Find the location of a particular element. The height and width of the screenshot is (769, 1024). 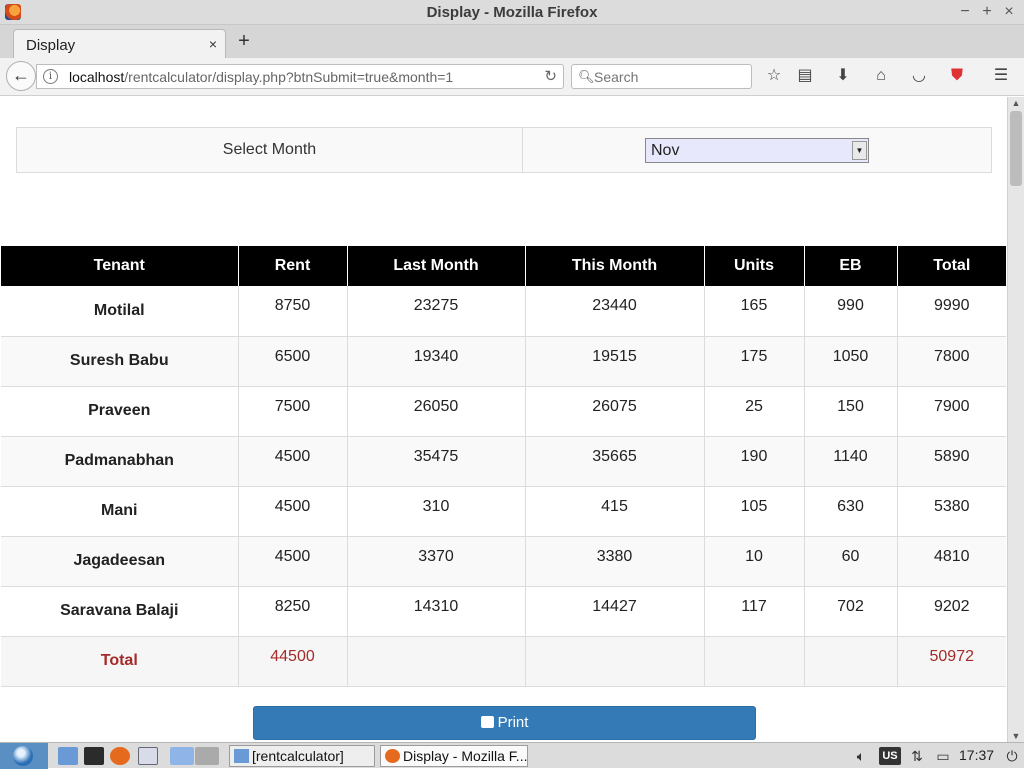

cell-tenant: Padmanabhan is located at coordinates (119, 461).